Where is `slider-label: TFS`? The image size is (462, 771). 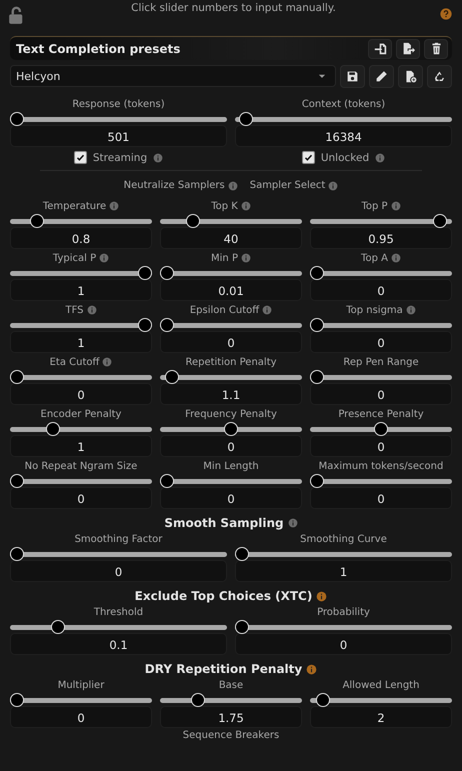
slider-label: TFS is located at coordinates (74, 310).